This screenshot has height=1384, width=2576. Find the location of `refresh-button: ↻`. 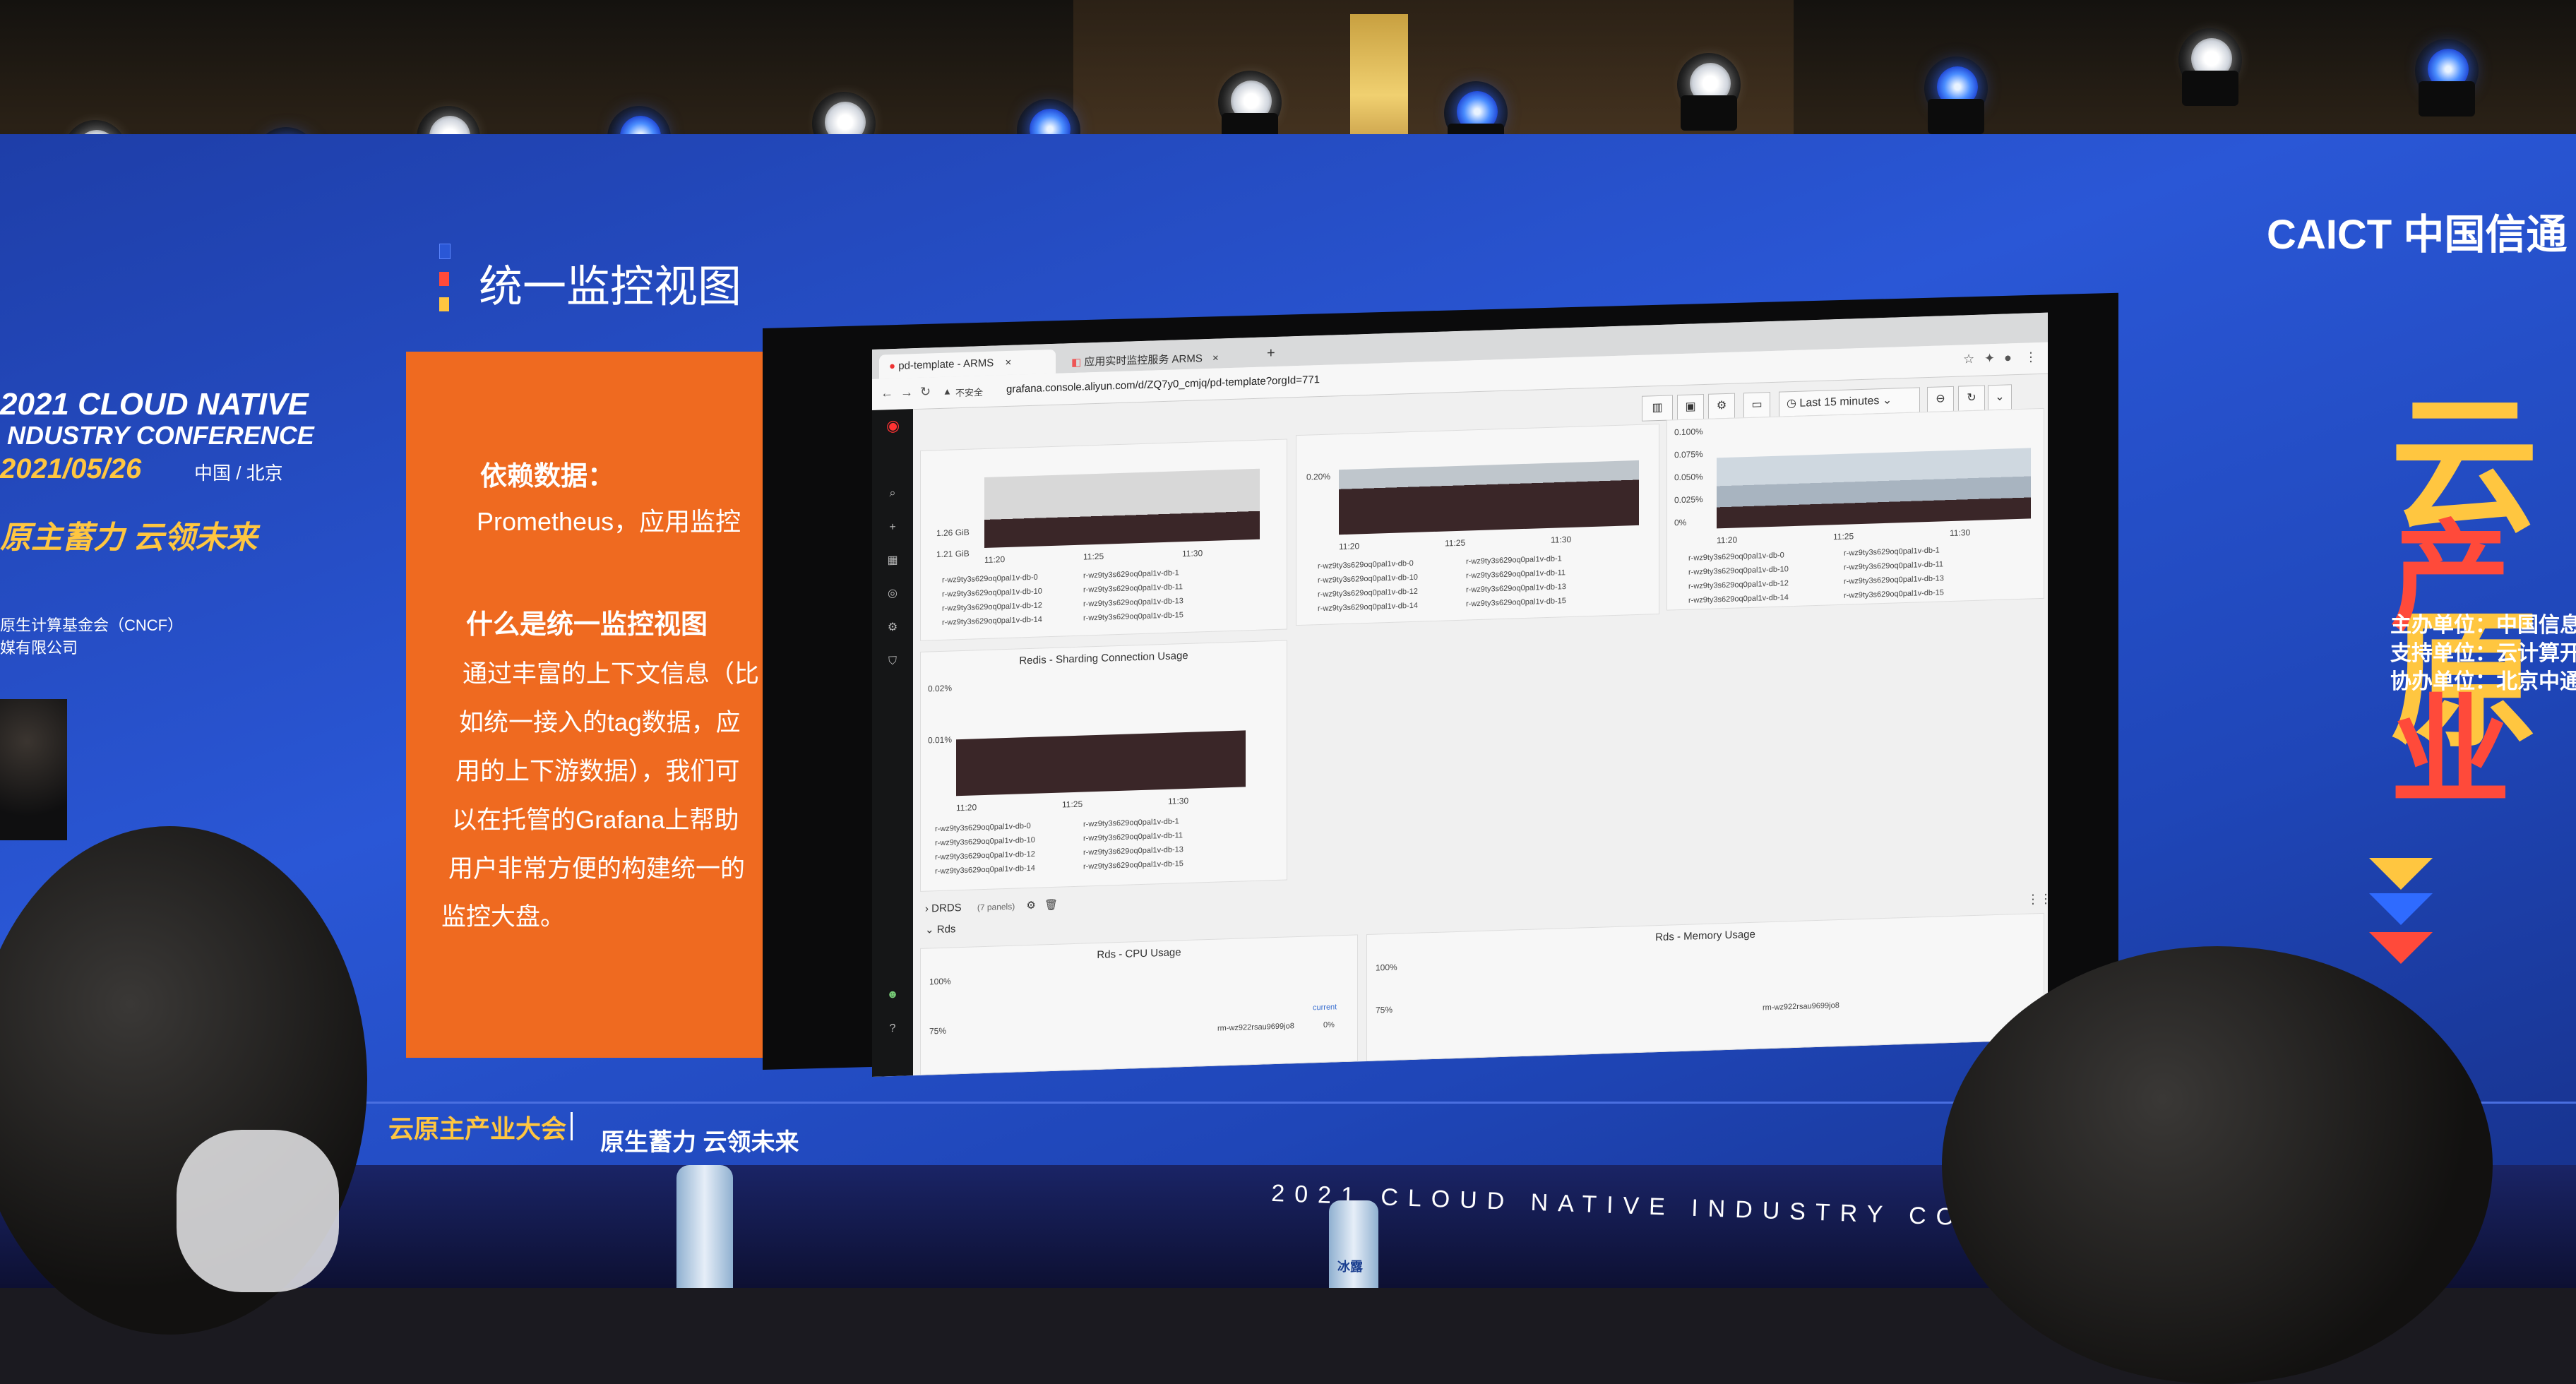

refresh-button: ↻ is located at coordinates (1971, 398).